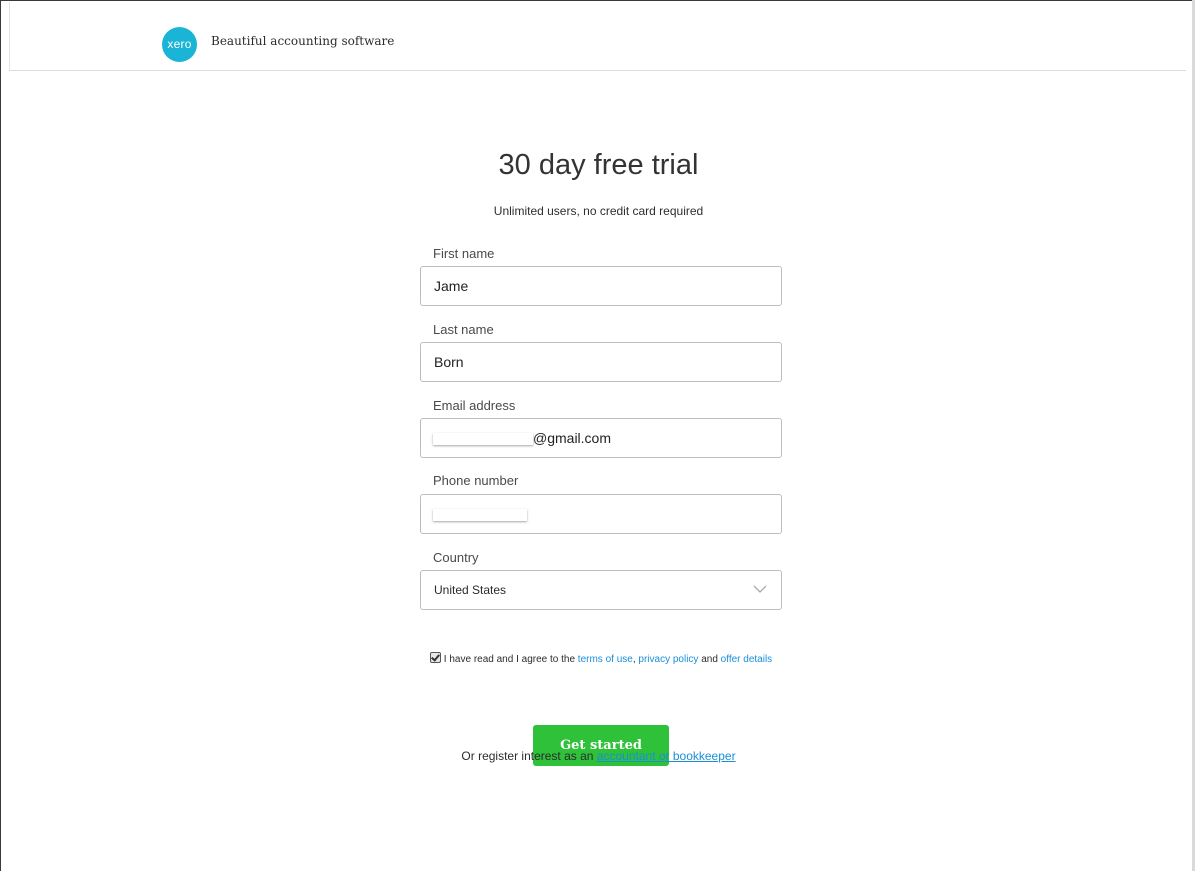  What do you see at coordinates (634, 659) in the screenshot?
I see `agree-comma: ,` at bounding box center [634, 659].